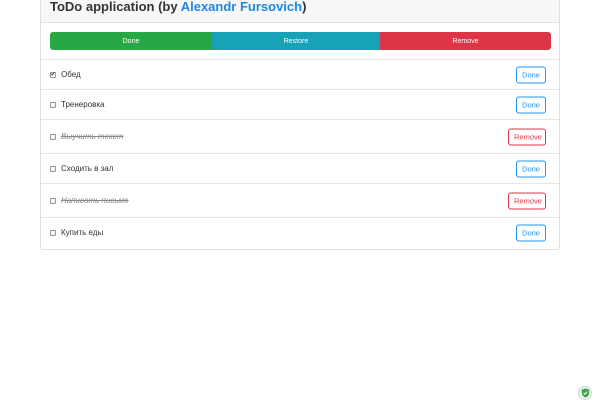 This screenshot has height=400, width=600. I want to click on bulk-action-bar: Done Restore Remove, so click(300, 41).